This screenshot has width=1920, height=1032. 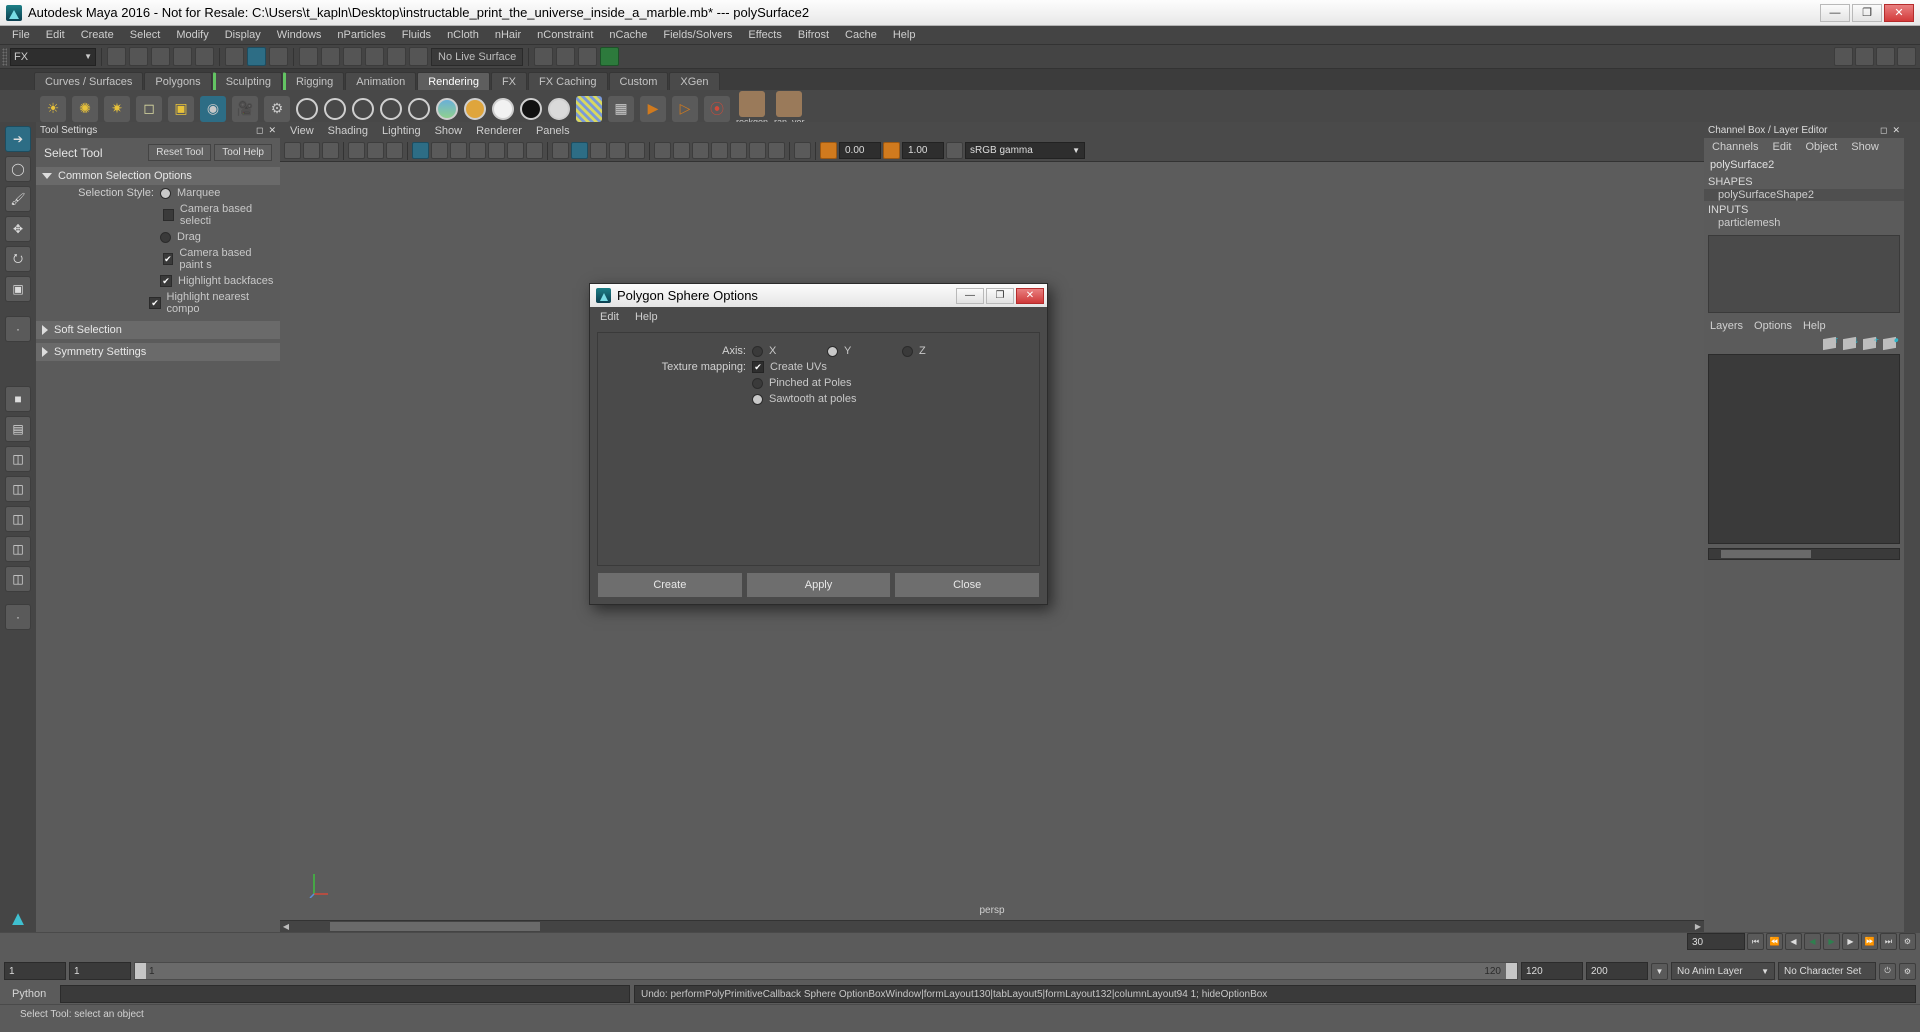 What do you see at coordinates (419, 108) in the screenshot?
I see `anisotropic-material-icon` at bounding box center [419, 108].